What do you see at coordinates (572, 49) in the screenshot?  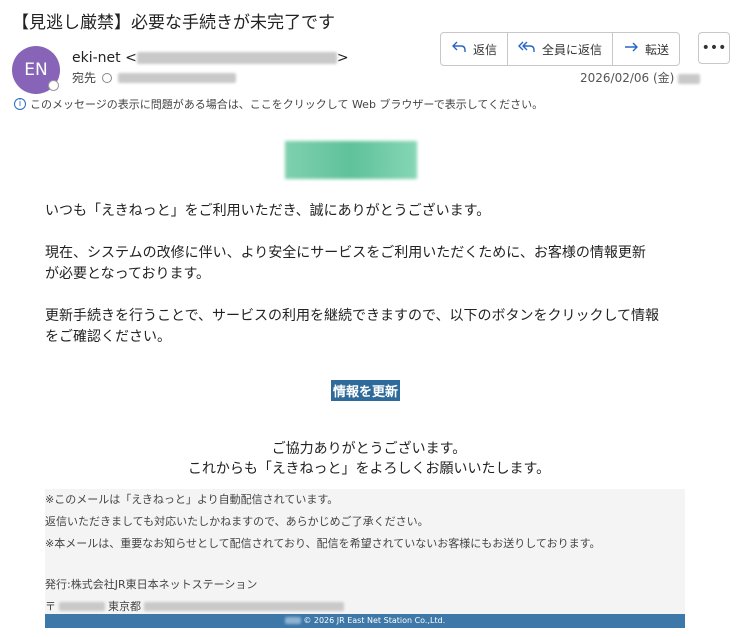 I see `reply-all-label: 全員に返信` at bounding box center [572, 49].